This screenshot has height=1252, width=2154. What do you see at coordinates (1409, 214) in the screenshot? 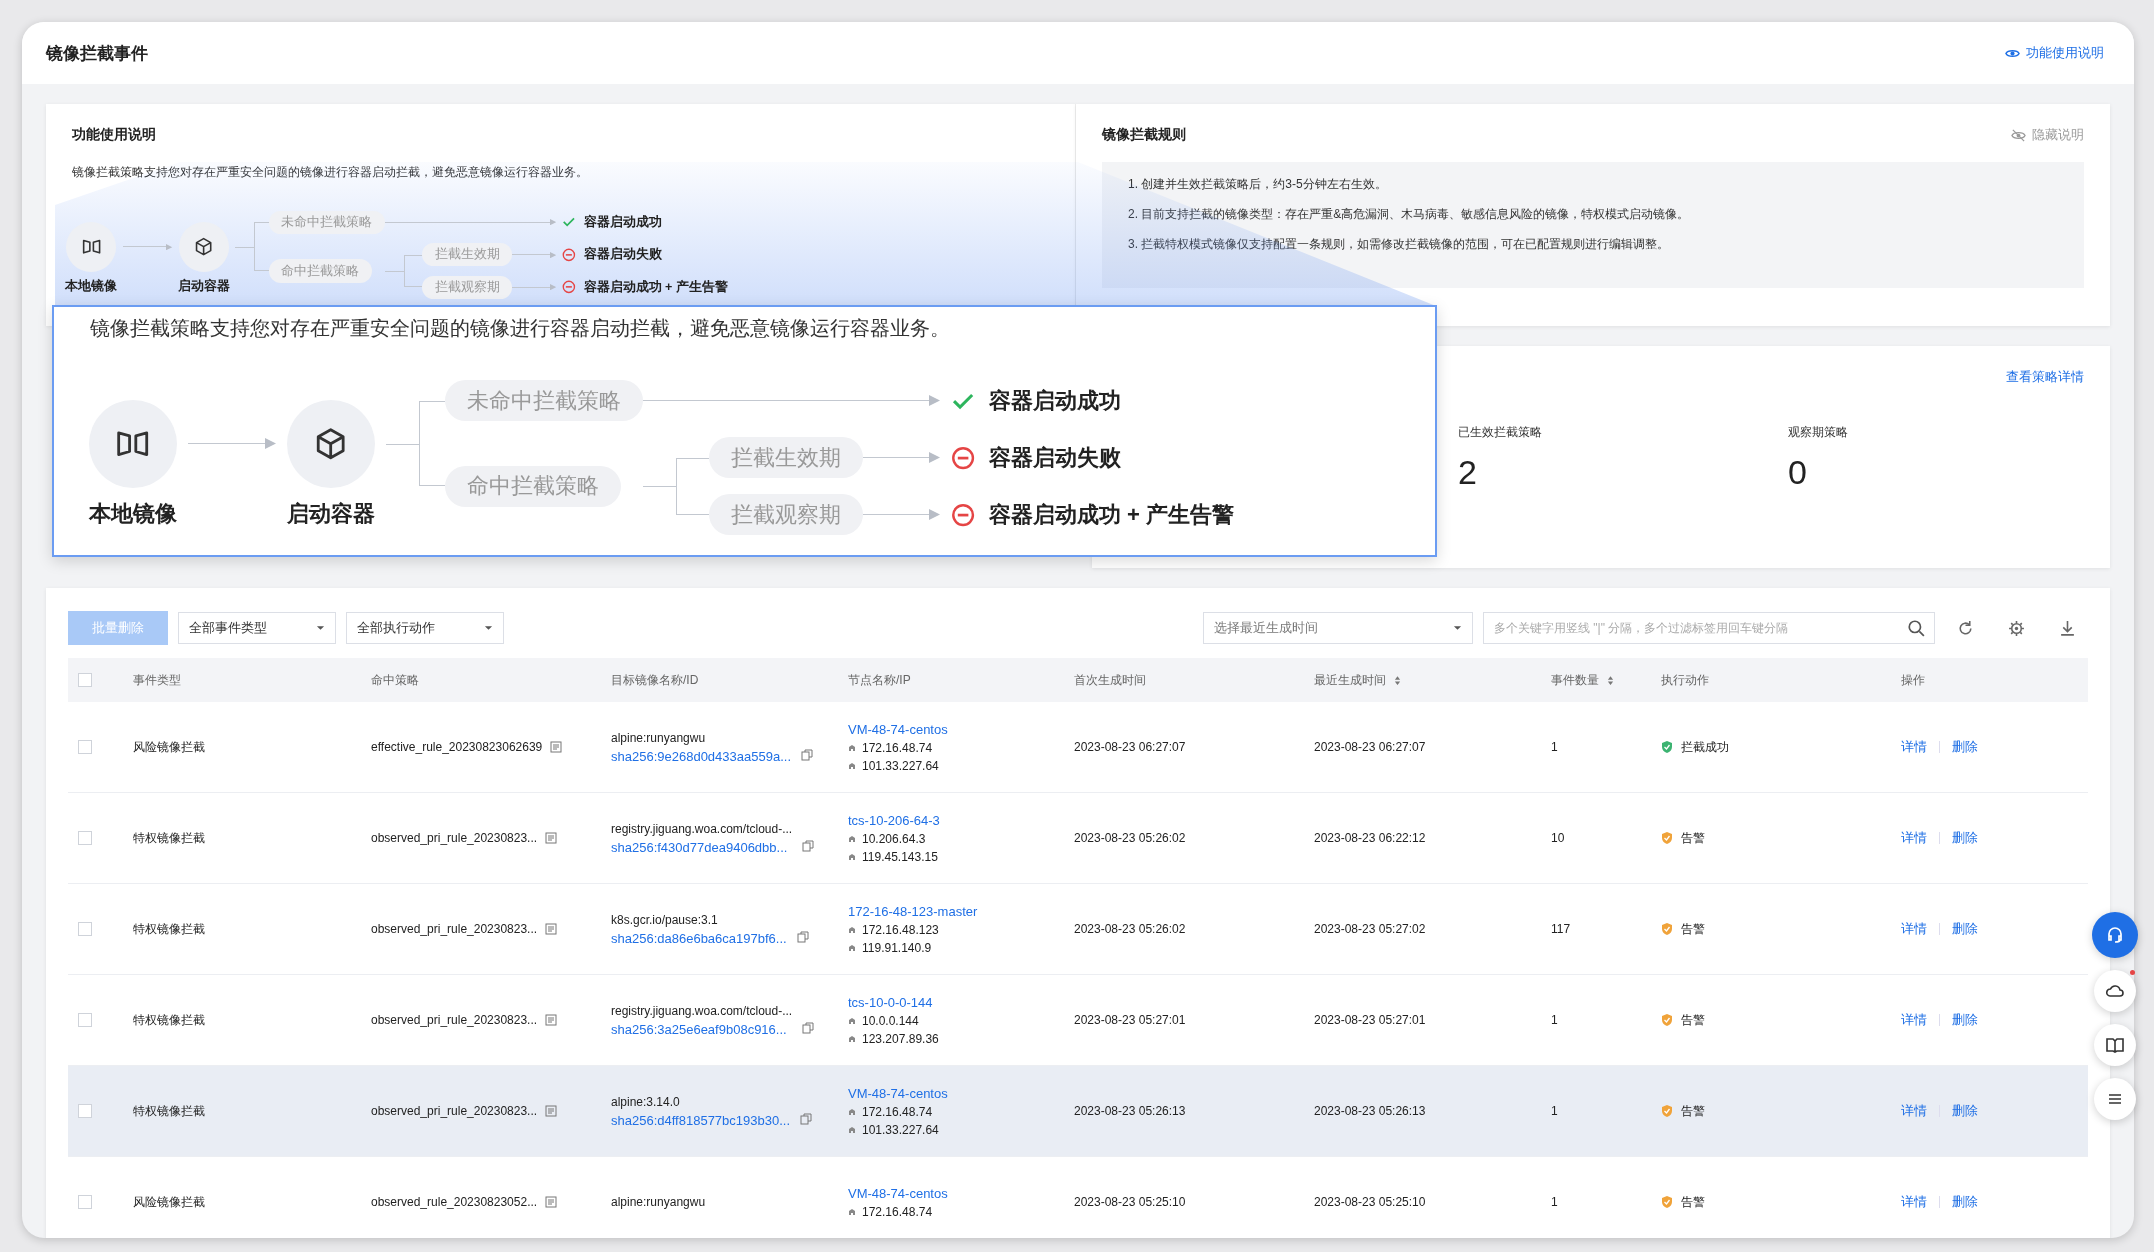
I see `rule-text: 2. 目前支持拦截的镜像类型：存在严重&高危漏洞、木马病毒、敏感信息风险的镜像，特权模式启动镜像。` at bounding box center [1409, 214].